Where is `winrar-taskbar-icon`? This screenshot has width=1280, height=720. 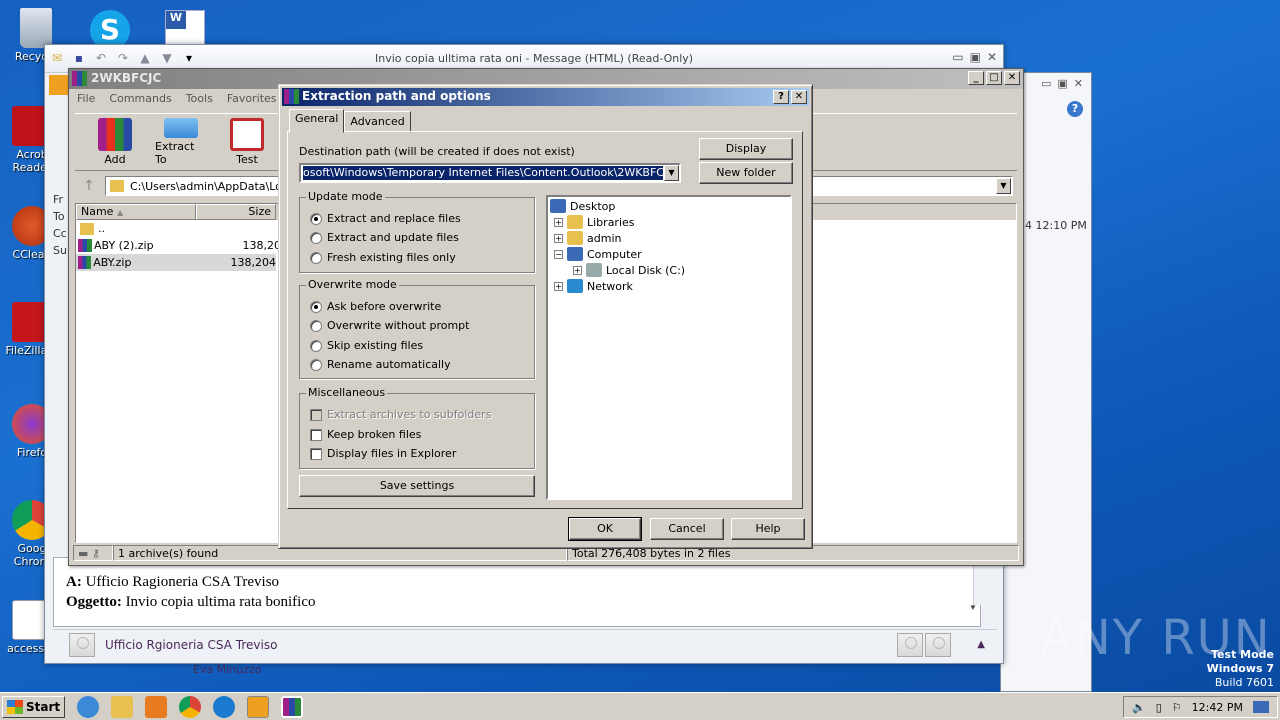
winrar-taskbar-icon is located at coordinates (292, 706).